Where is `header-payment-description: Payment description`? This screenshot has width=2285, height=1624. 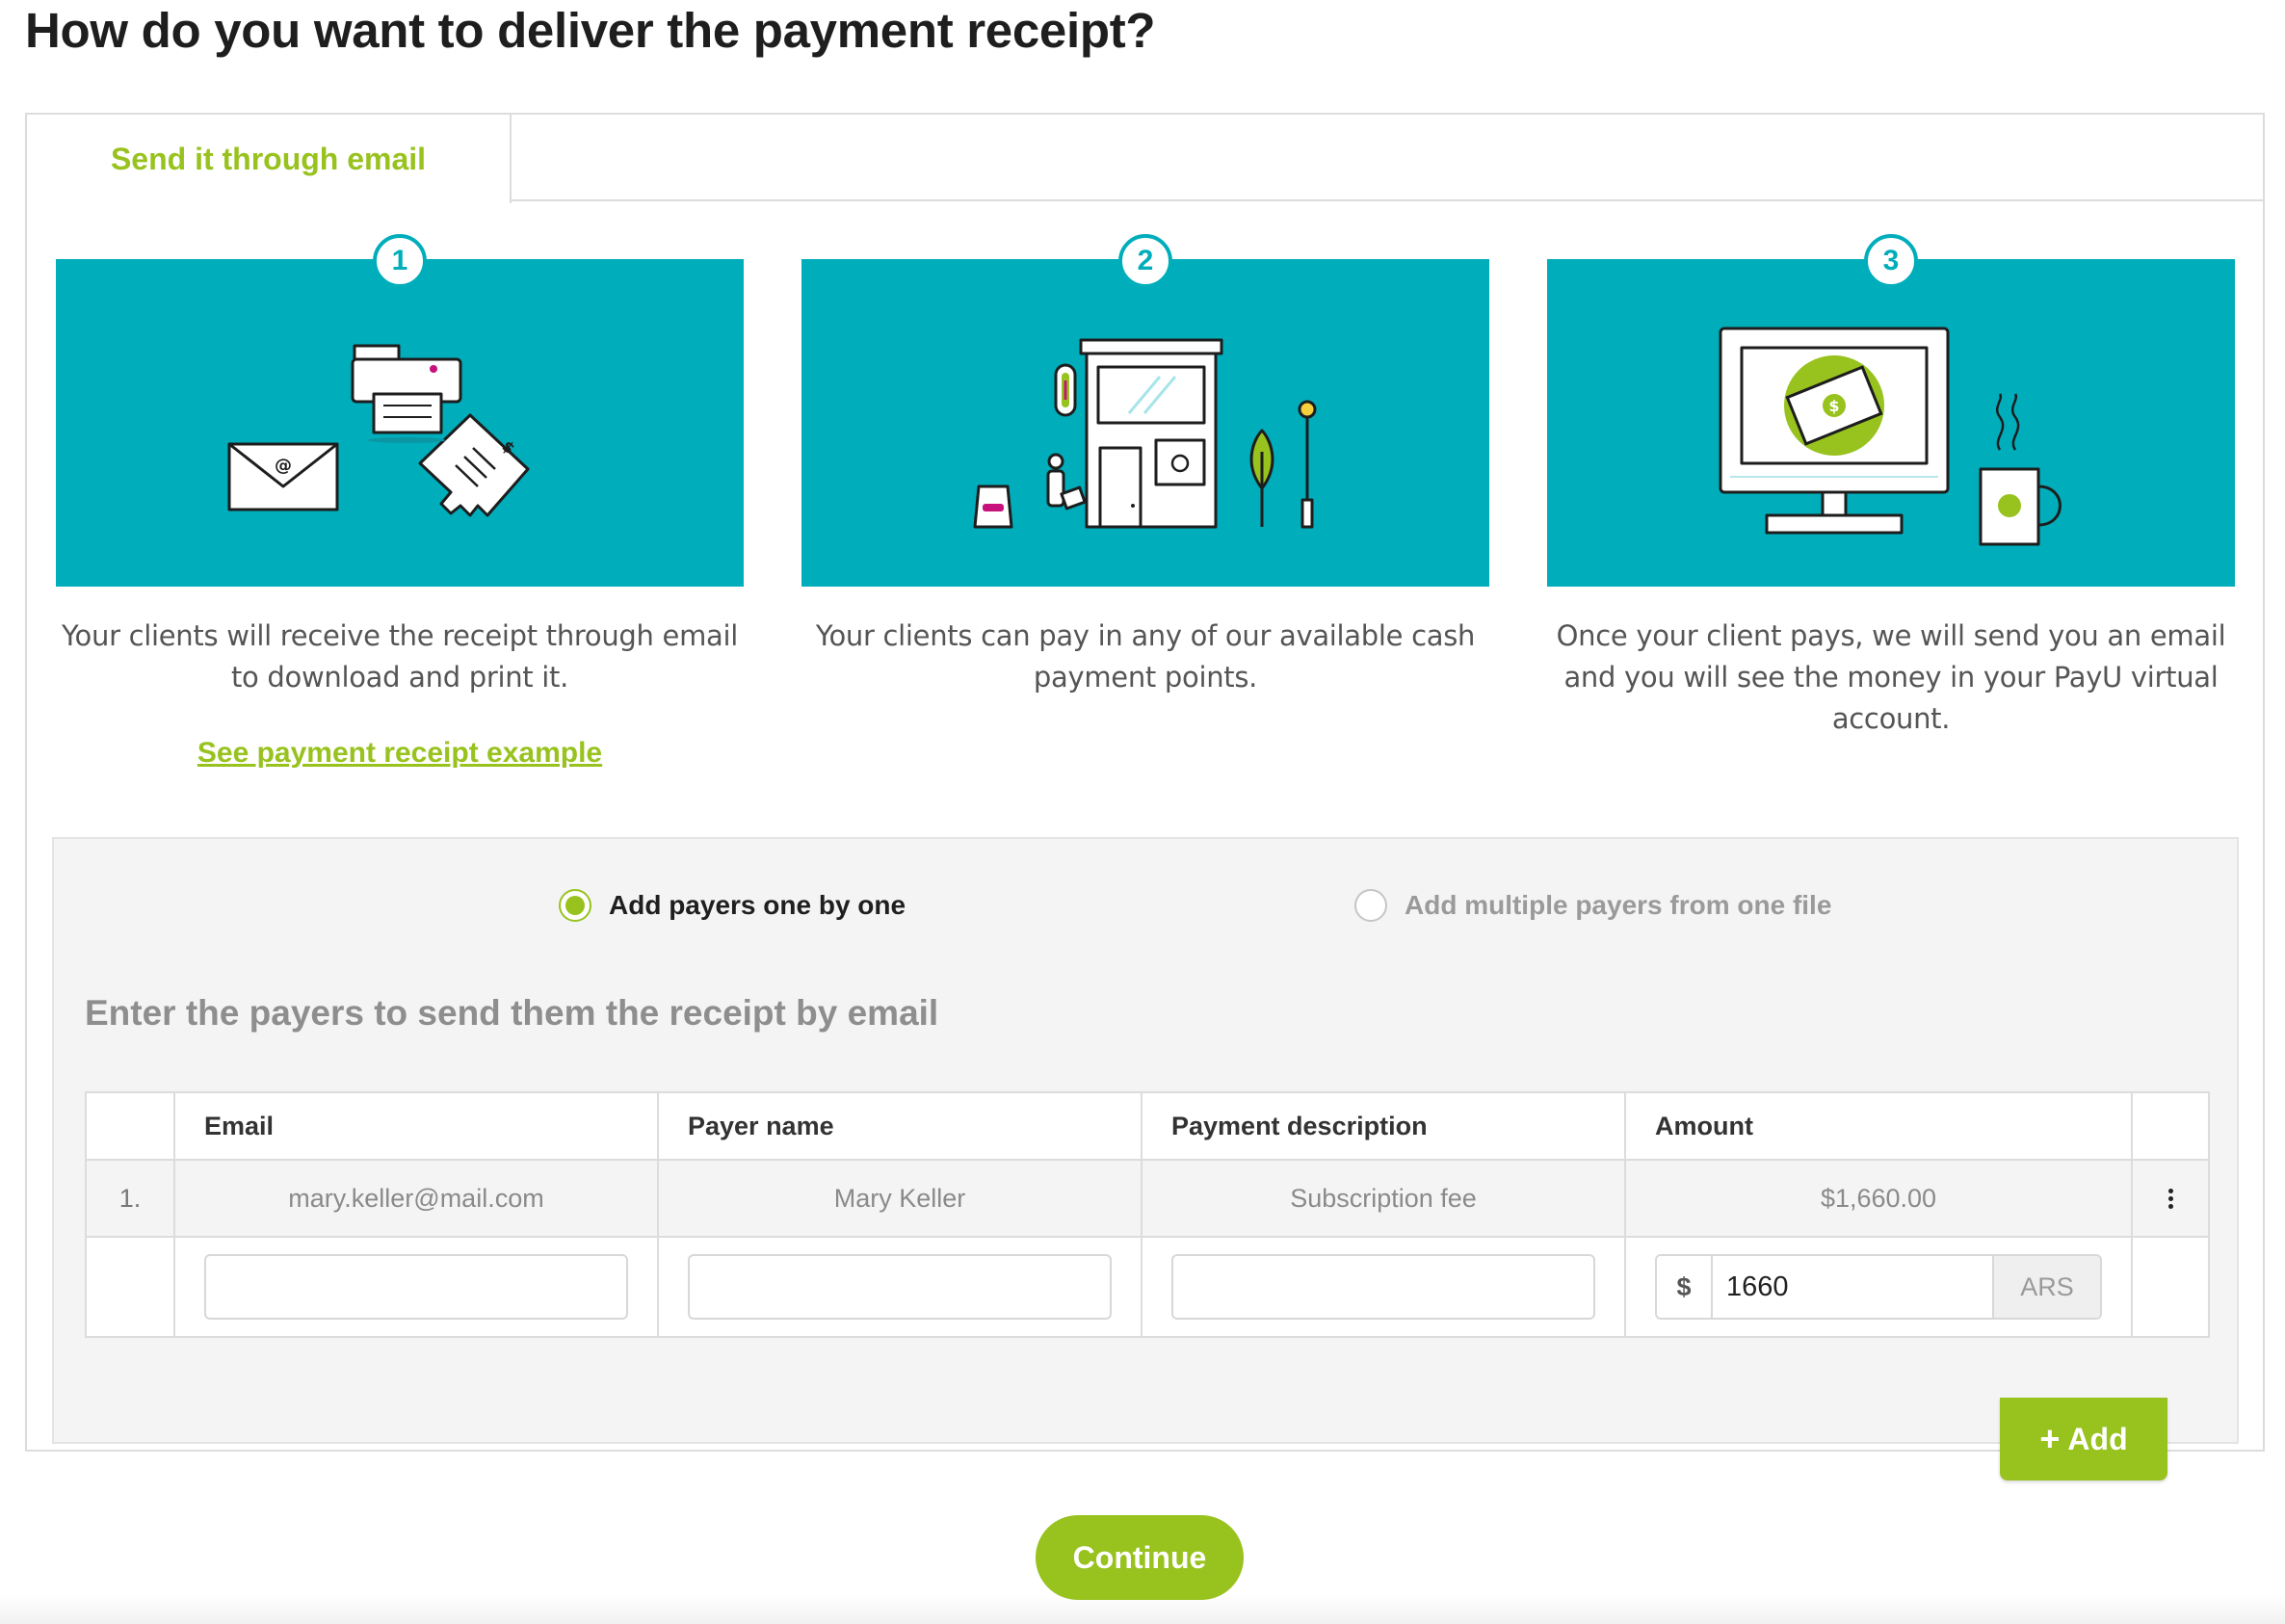 header-payment-description: Payment description is located at coordinates (1384, 1126).